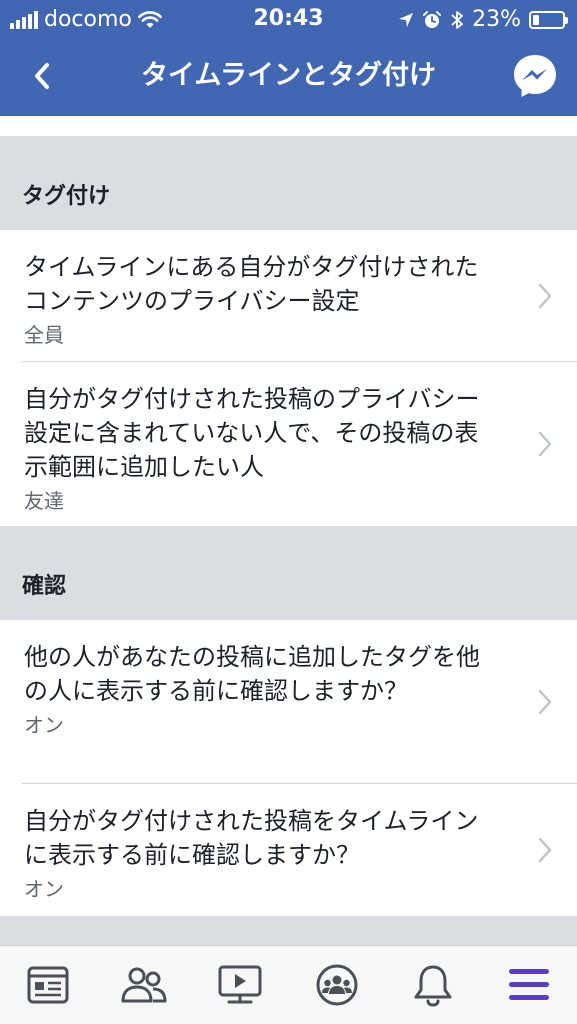 The image size is (577, 1024). I want to click on section-title: 確認, so click(44, 586).